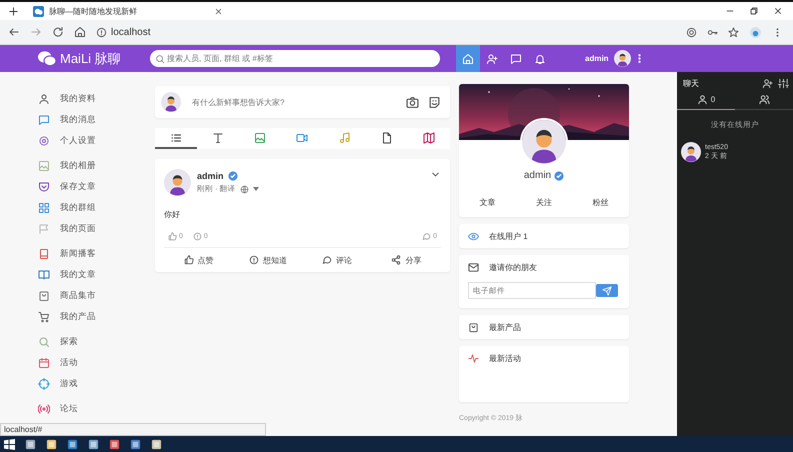  Describe the element at coordinates (255, 189) in the screenshot. I see `caret-icon` at that location.